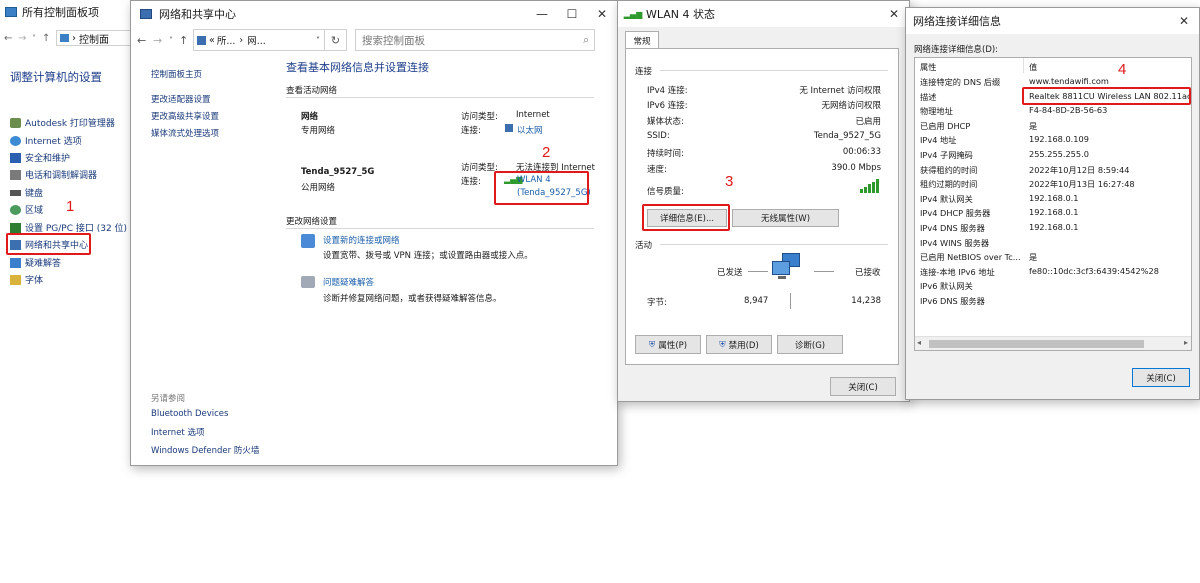  What do you see at coordinates (633, 14) in the screenshot?
I see `wifi-title-icon: ▂▄▆` at bounding box center [633, 14].